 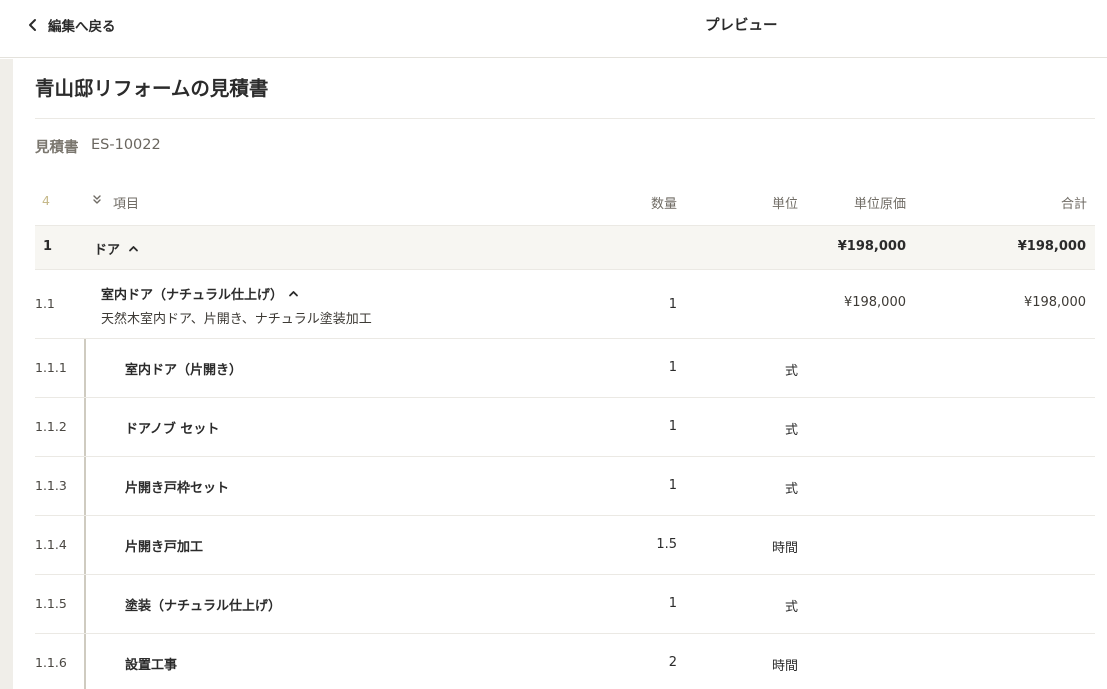 What do you see at coordinates (32, 25) in the screenshot?
I see `chevron-left-icon` at bounding box center [32, 25].